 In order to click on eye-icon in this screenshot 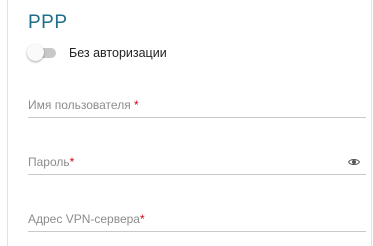, I will do `click(354, 162)`.